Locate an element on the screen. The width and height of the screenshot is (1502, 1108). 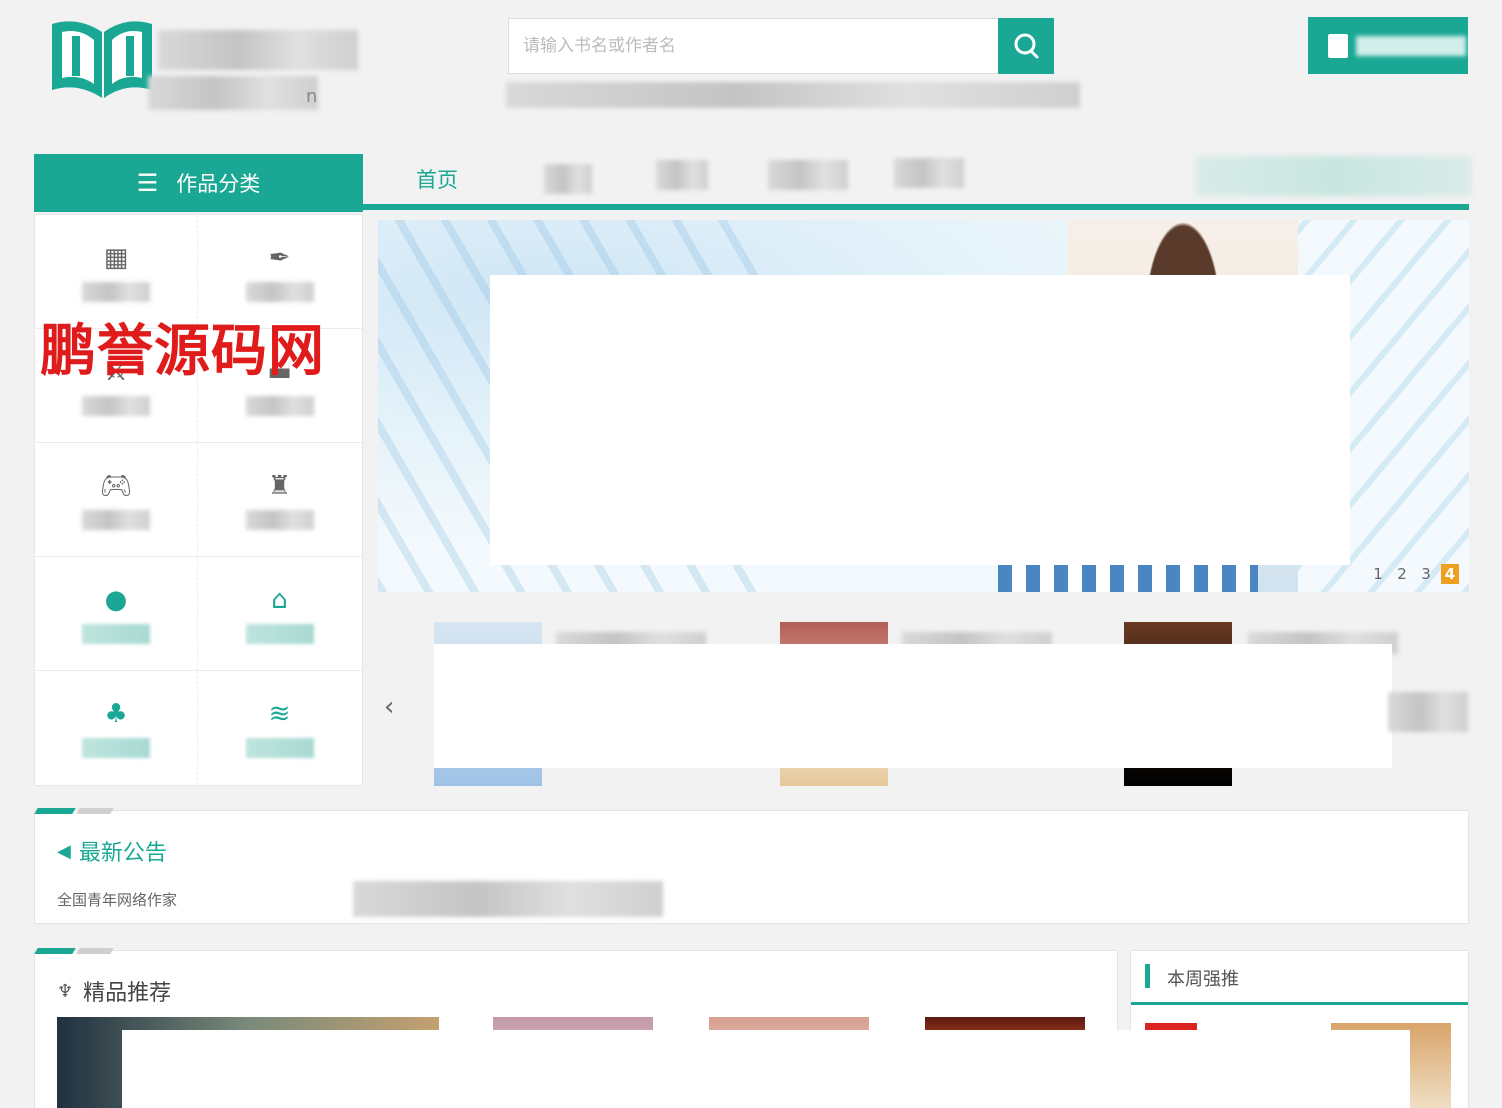
clover-icon: ♣ is located at coordinates (116, 714).